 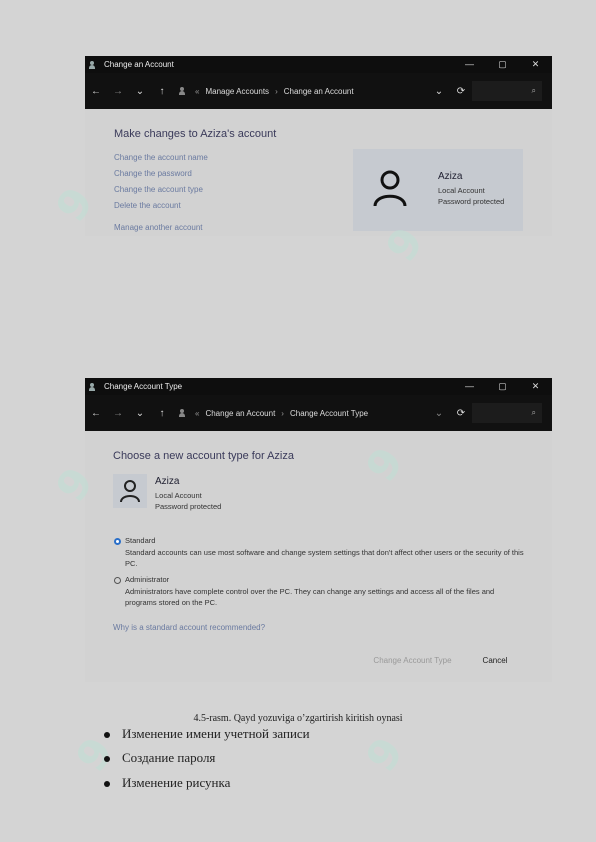 What do you see at coordinates (117, 541) in the screenshot?
I see `standard-radio` at bounding box center [117, 541].